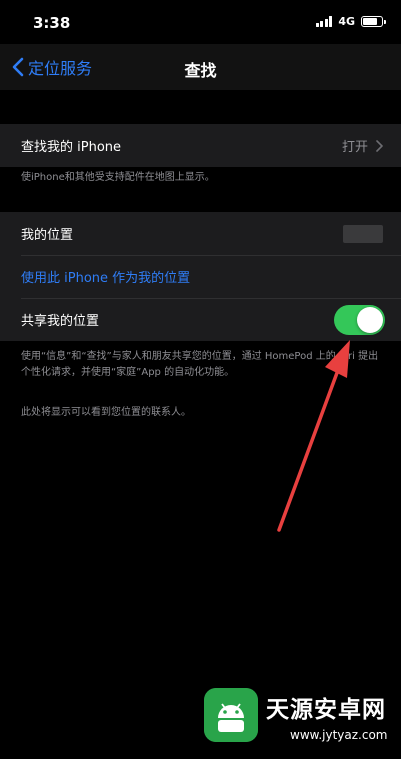 The width and height of the screenshot is (401, 759). Describe the element at coordinates (231, 715) in the screenshot. I see `android-logo-icon` at that location.